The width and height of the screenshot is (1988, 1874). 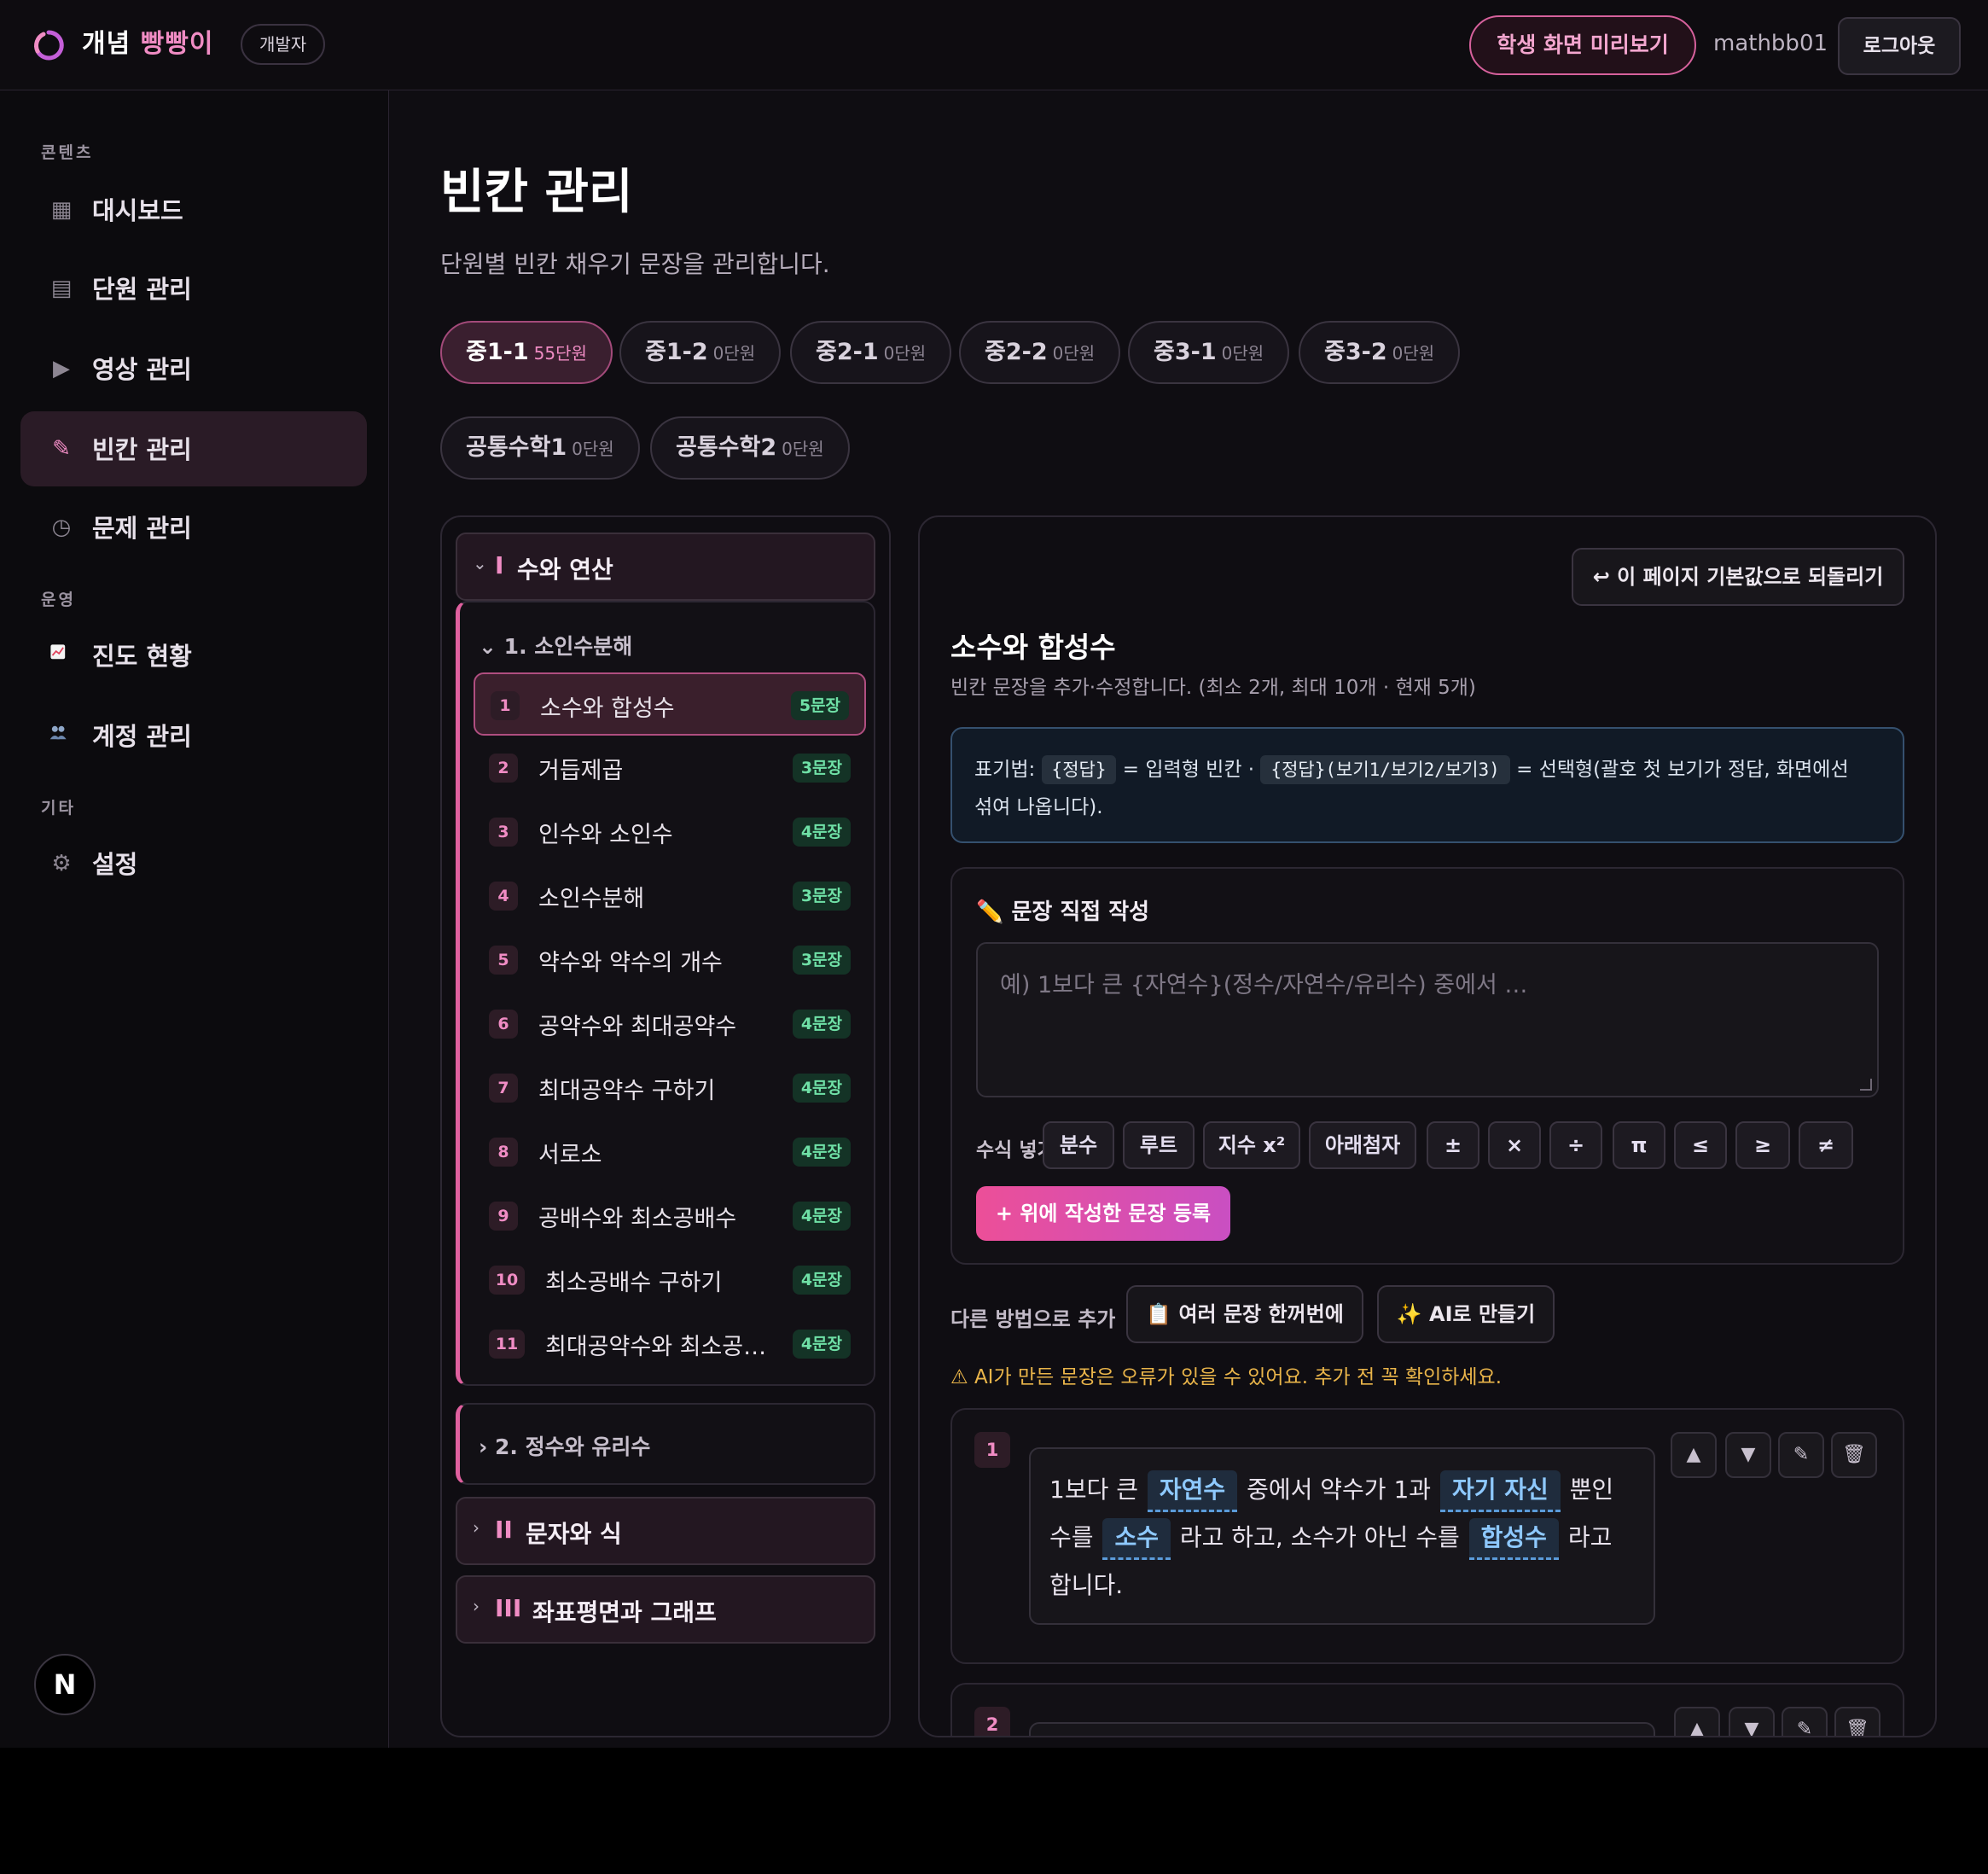 I want to click on chevron-down-icon: ⌄, so click(x=488, y=646).